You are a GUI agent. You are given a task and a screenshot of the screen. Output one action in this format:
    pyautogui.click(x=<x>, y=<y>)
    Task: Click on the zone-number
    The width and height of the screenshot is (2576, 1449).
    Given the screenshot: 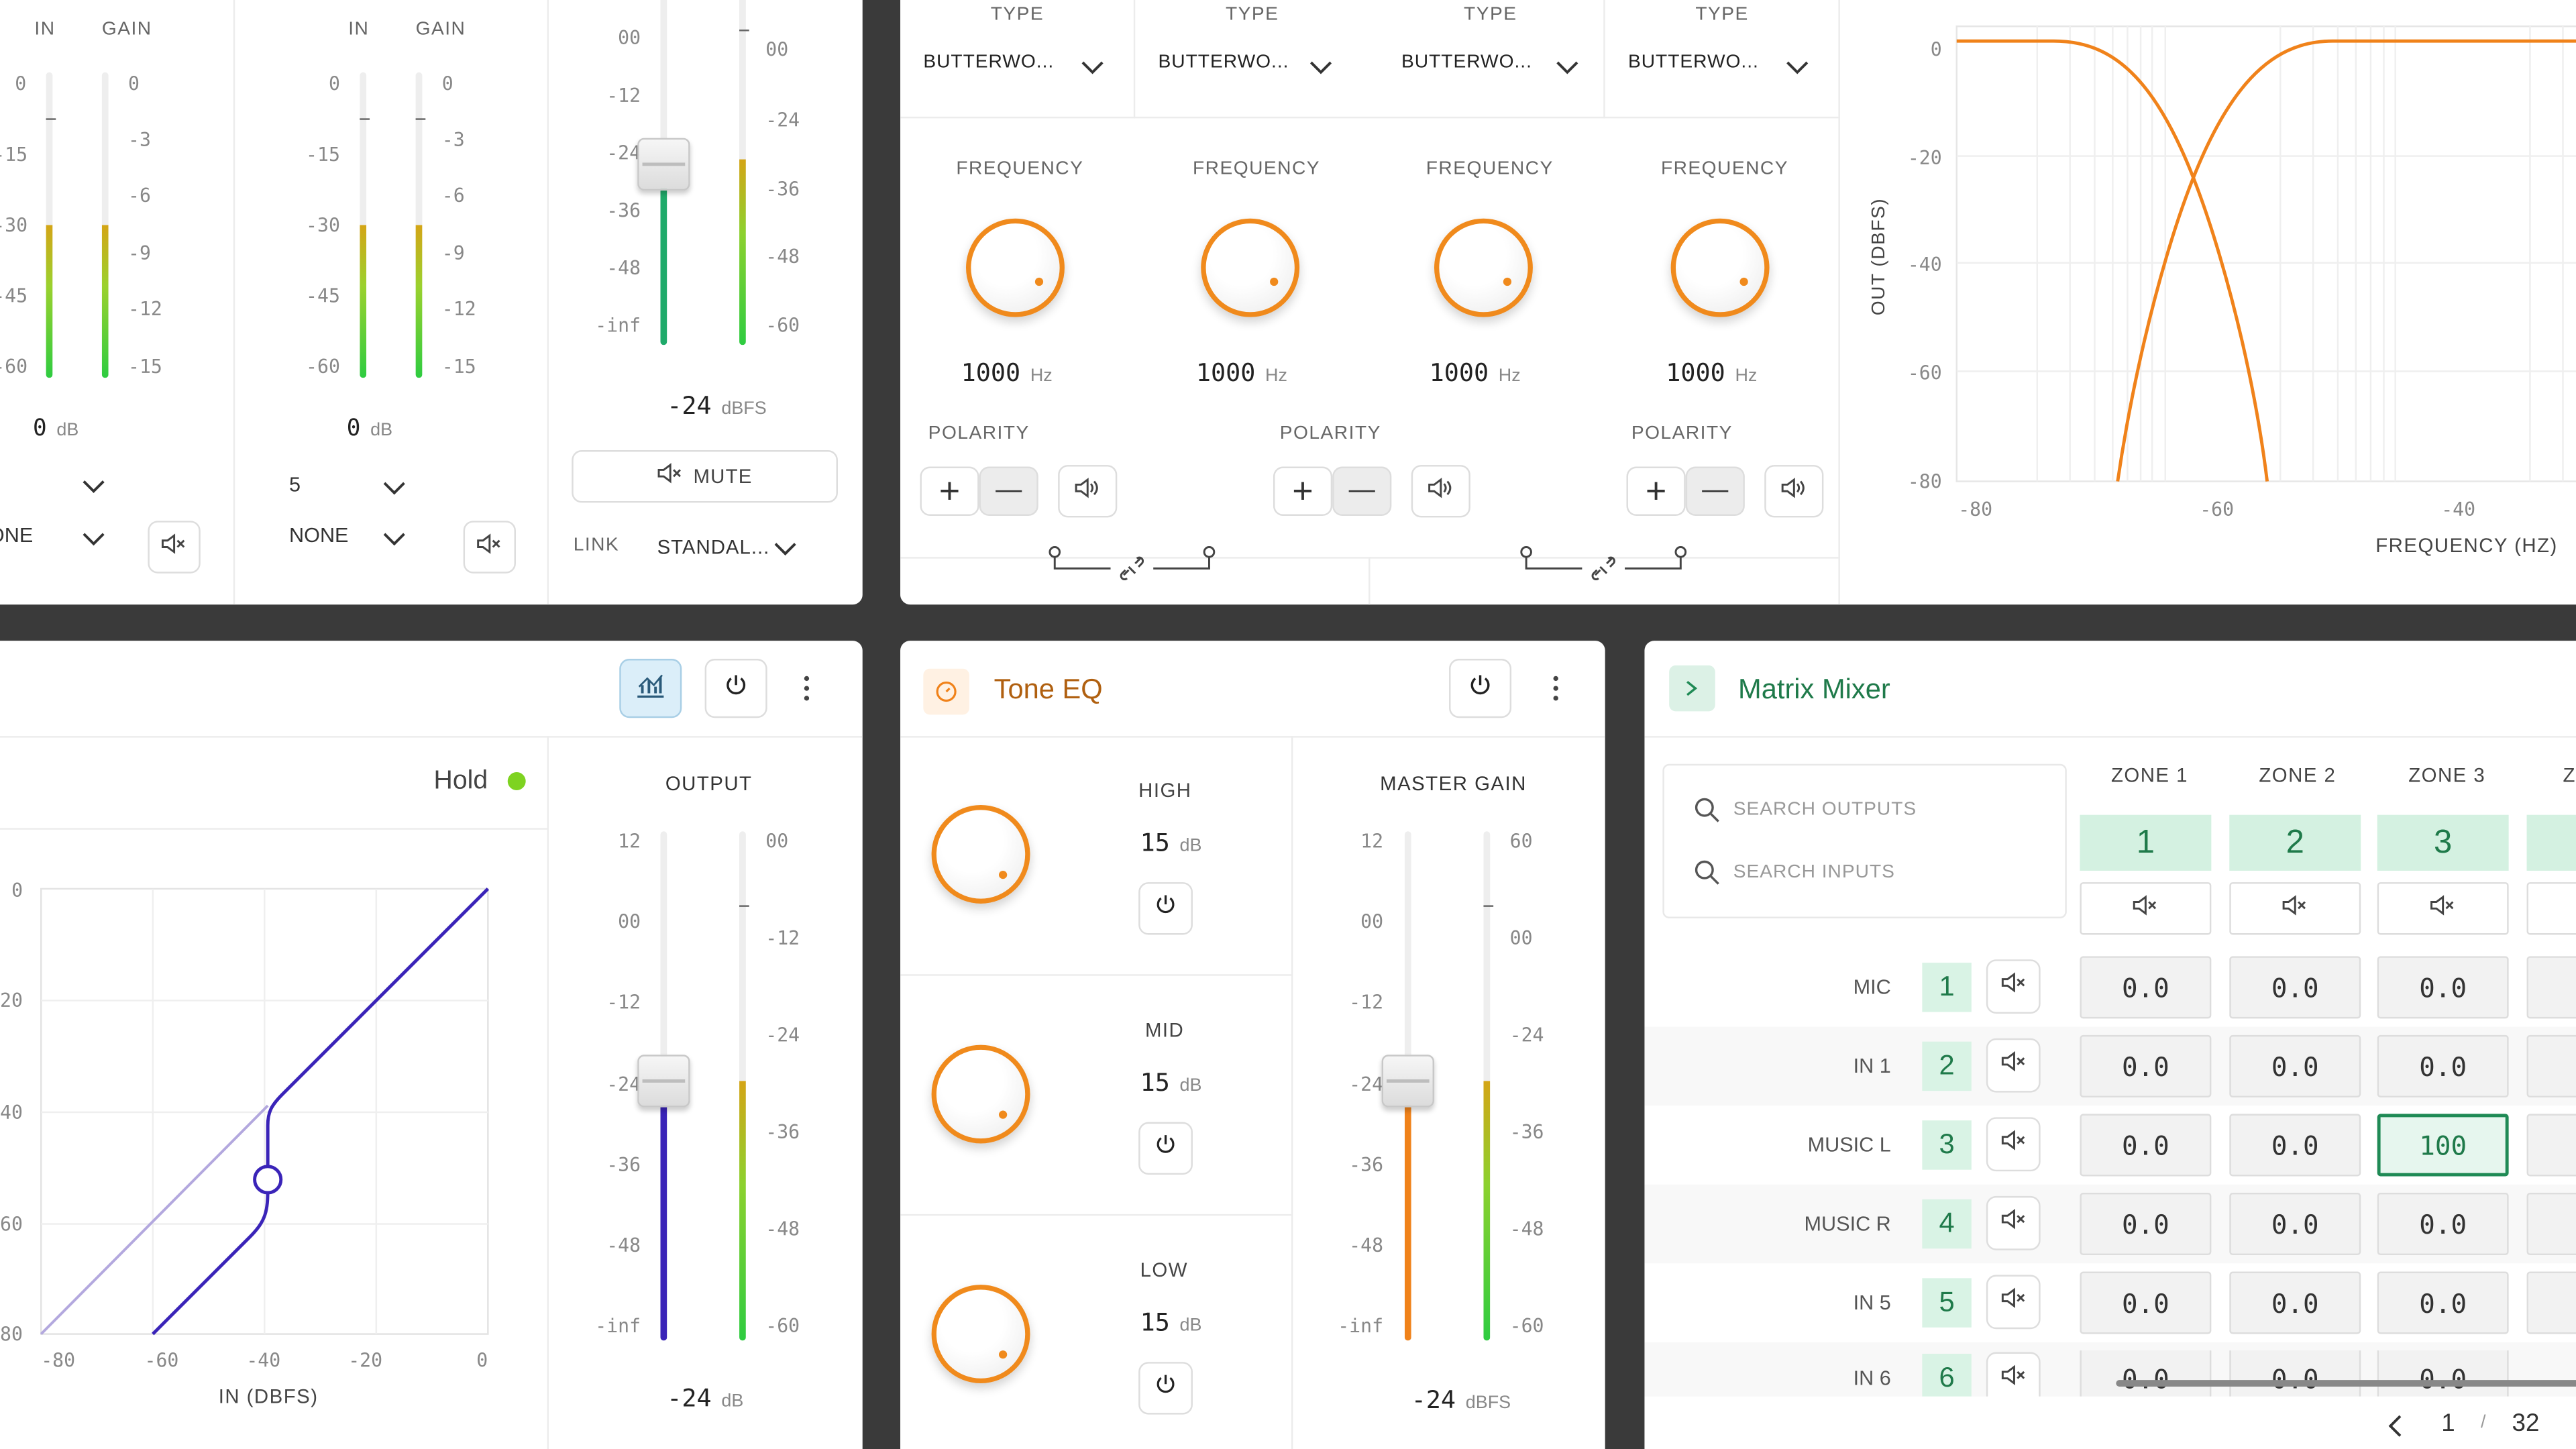 What is the action you would take?
    pyautogui.click(x=2551, y=842)
    